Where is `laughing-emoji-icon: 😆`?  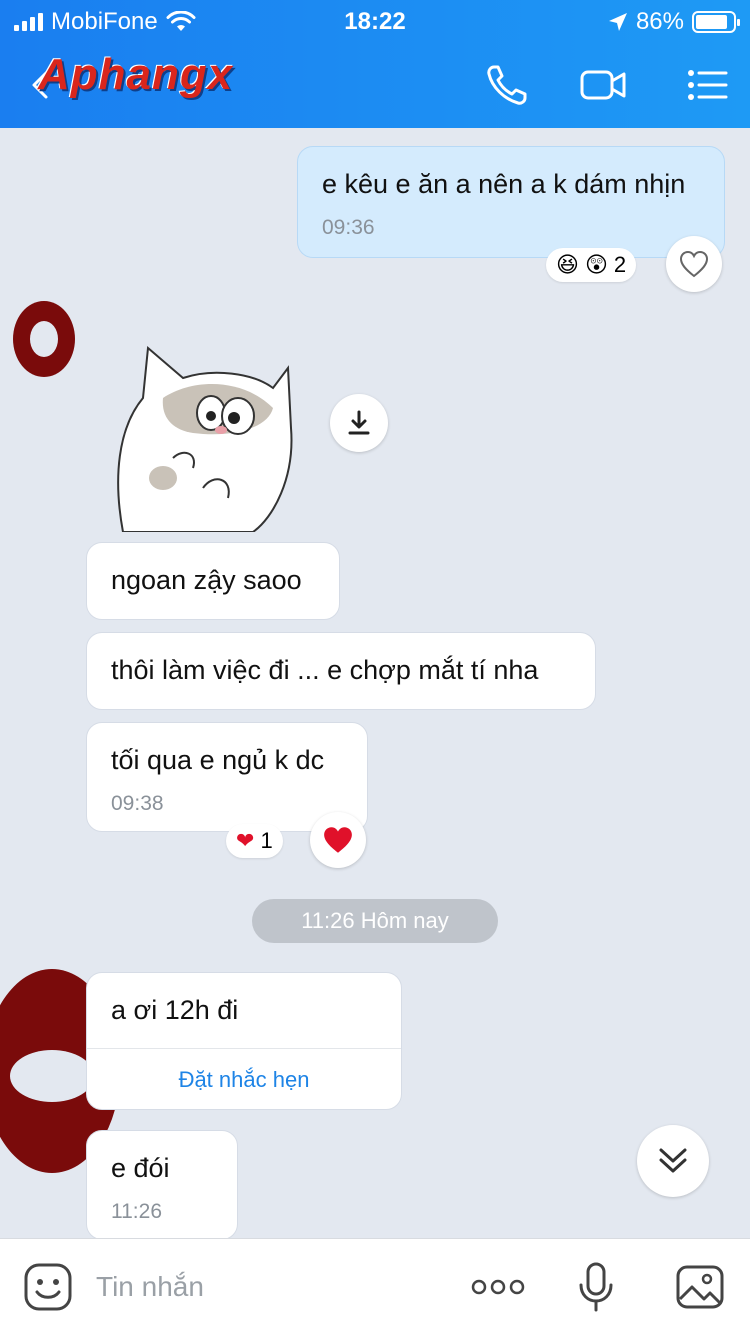
laughing-emoji-icon: 😆 is located at coordinates (567, 264).